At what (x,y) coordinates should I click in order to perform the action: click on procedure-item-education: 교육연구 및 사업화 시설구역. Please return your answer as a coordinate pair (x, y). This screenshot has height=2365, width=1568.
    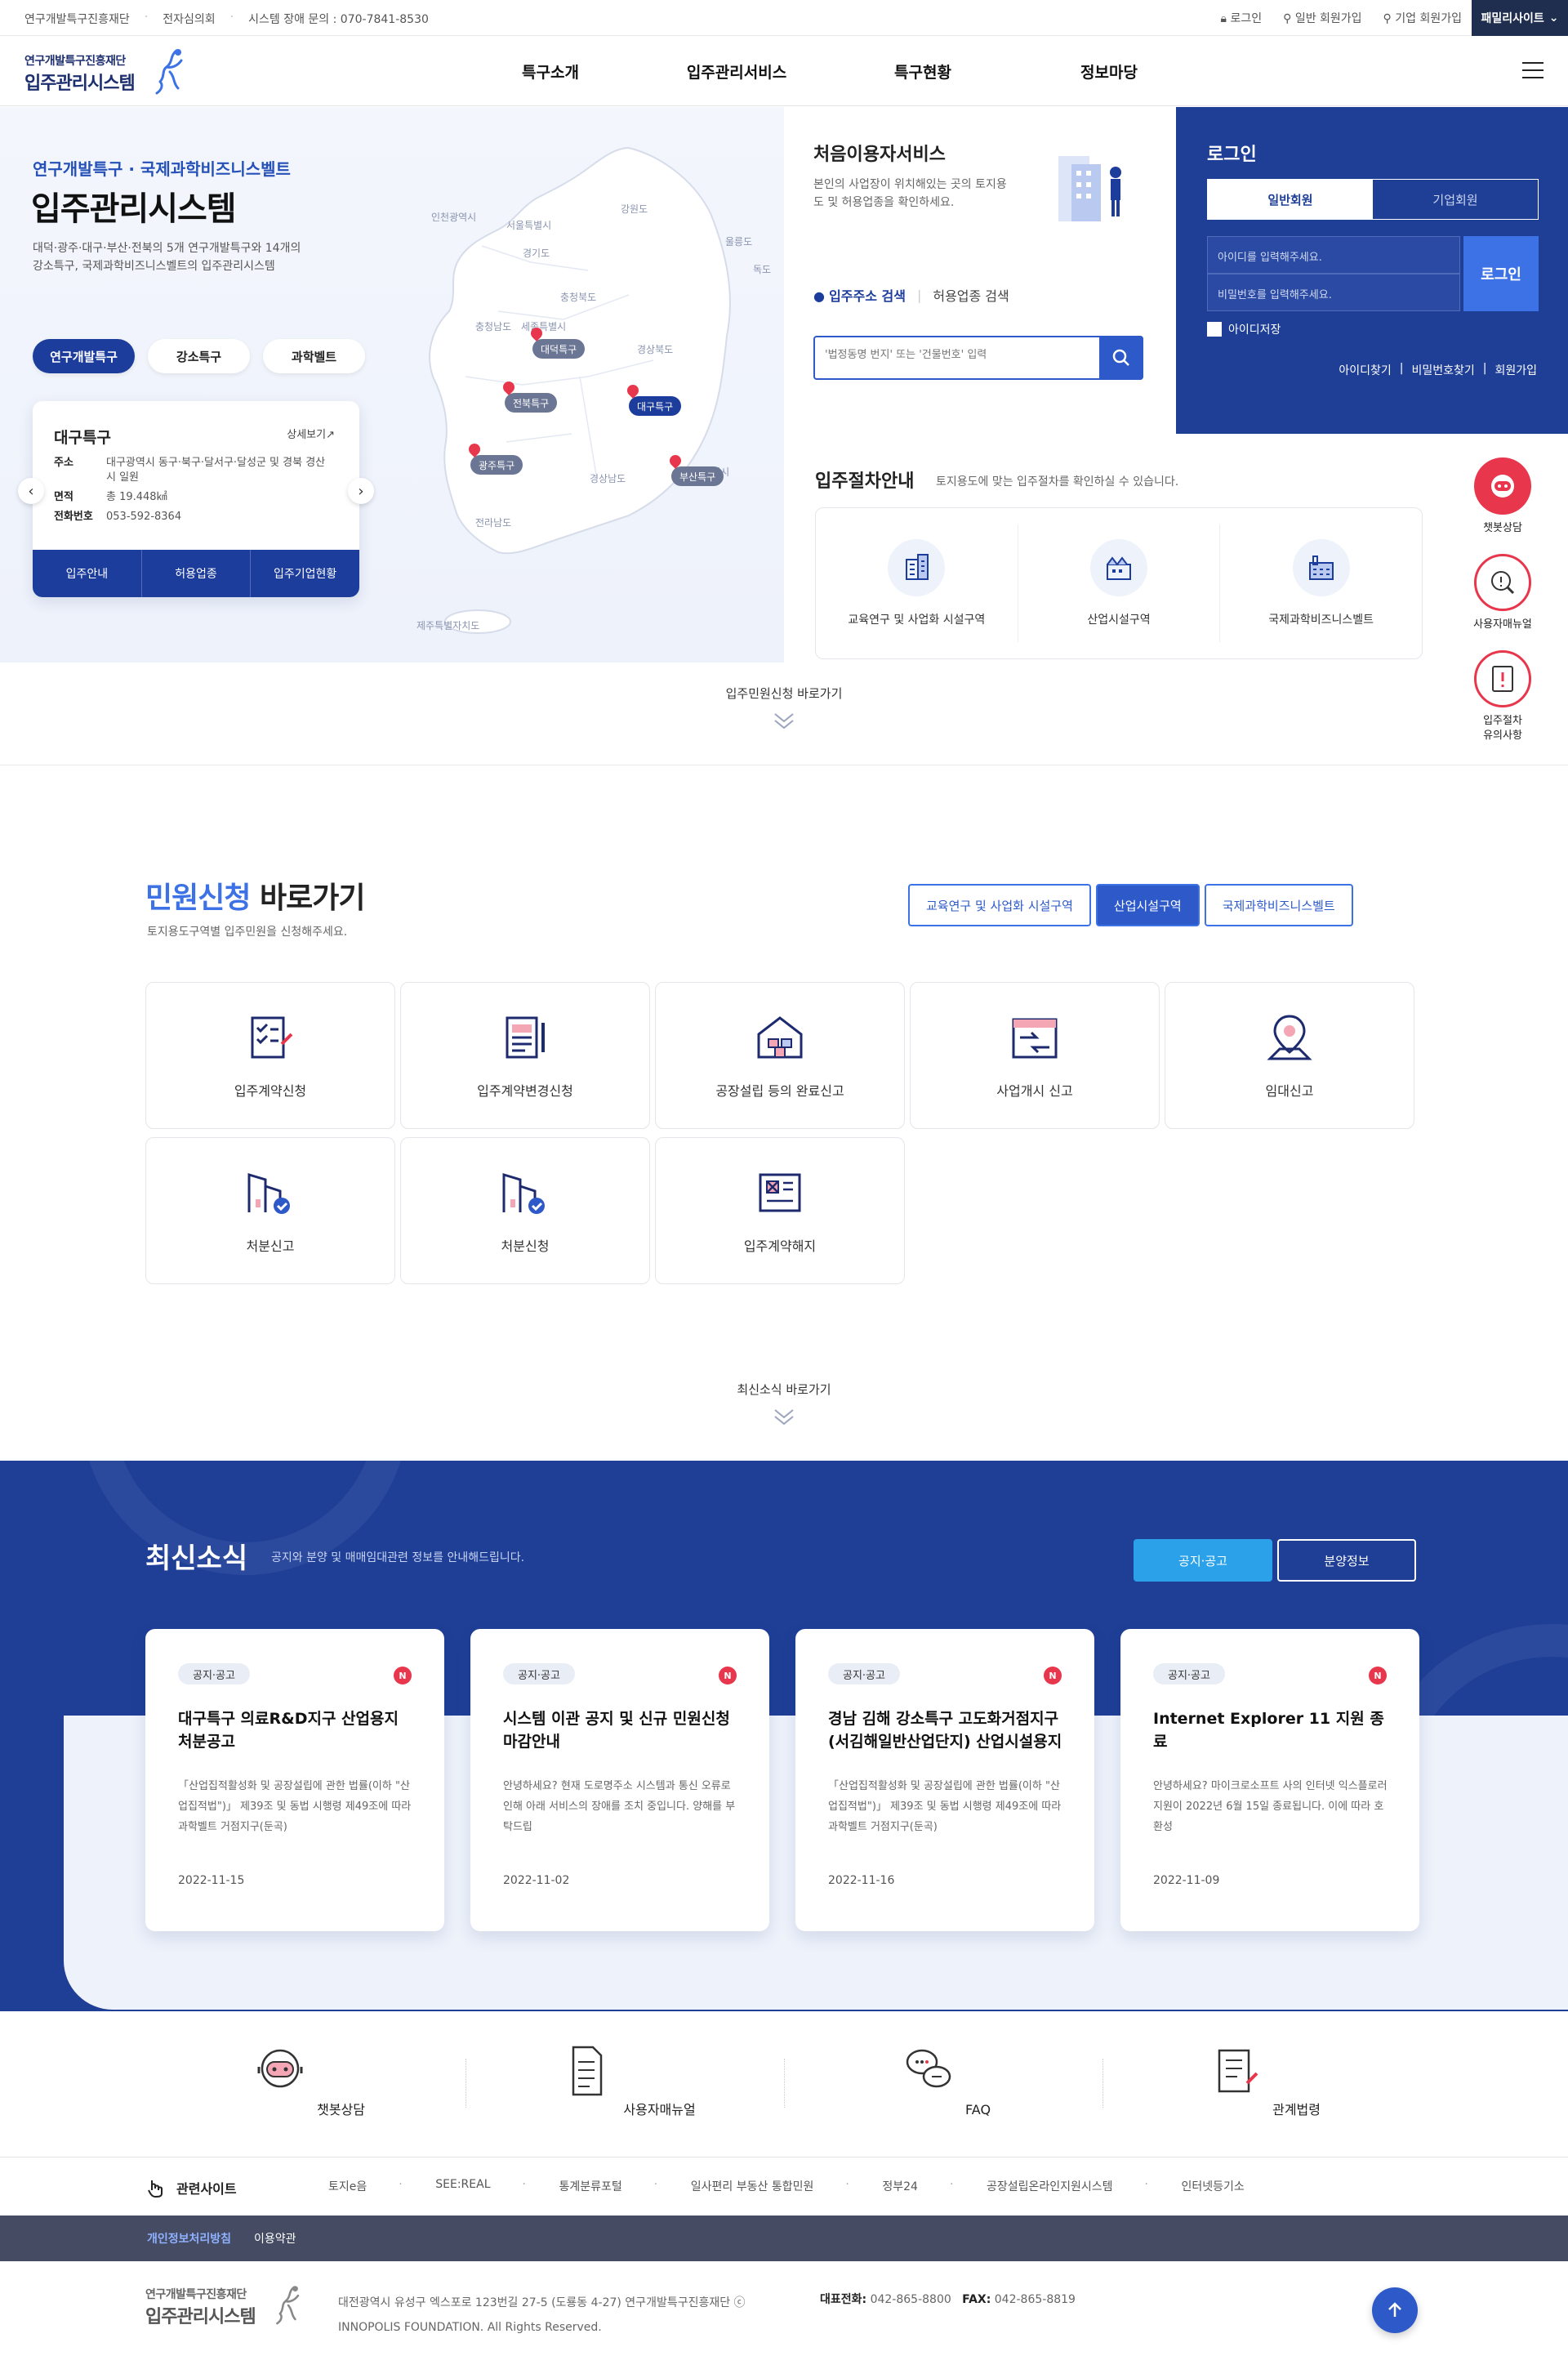
    Looking at the image, I should click on (917, 583).